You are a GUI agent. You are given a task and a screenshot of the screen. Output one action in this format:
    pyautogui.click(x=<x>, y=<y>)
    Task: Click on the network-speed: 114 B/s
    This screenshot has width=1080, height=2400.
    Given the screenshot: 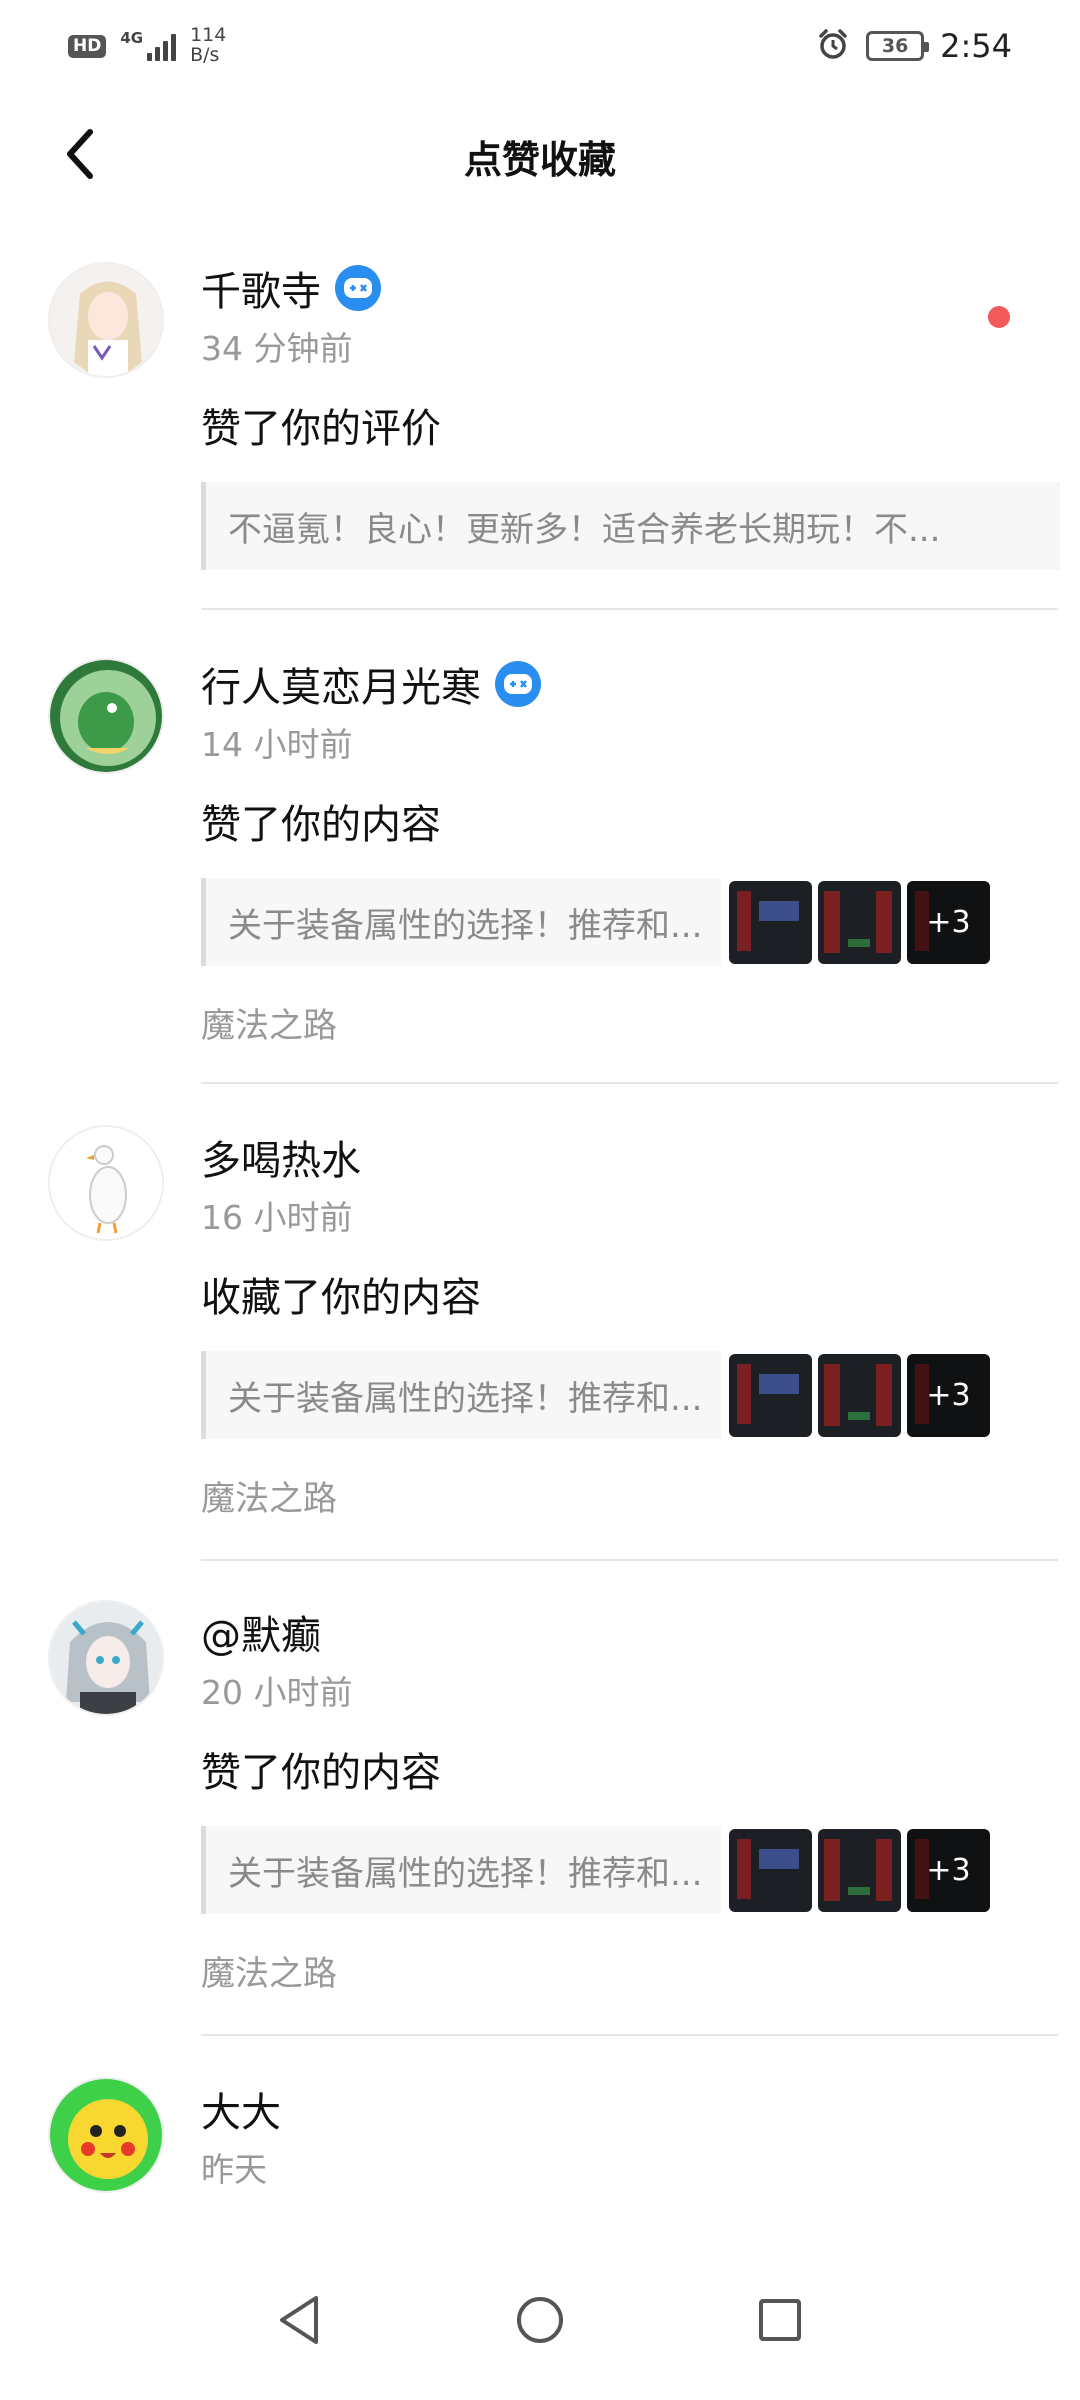 What is the action you would take?
    pyautogui.click(x=208, y=45)
    